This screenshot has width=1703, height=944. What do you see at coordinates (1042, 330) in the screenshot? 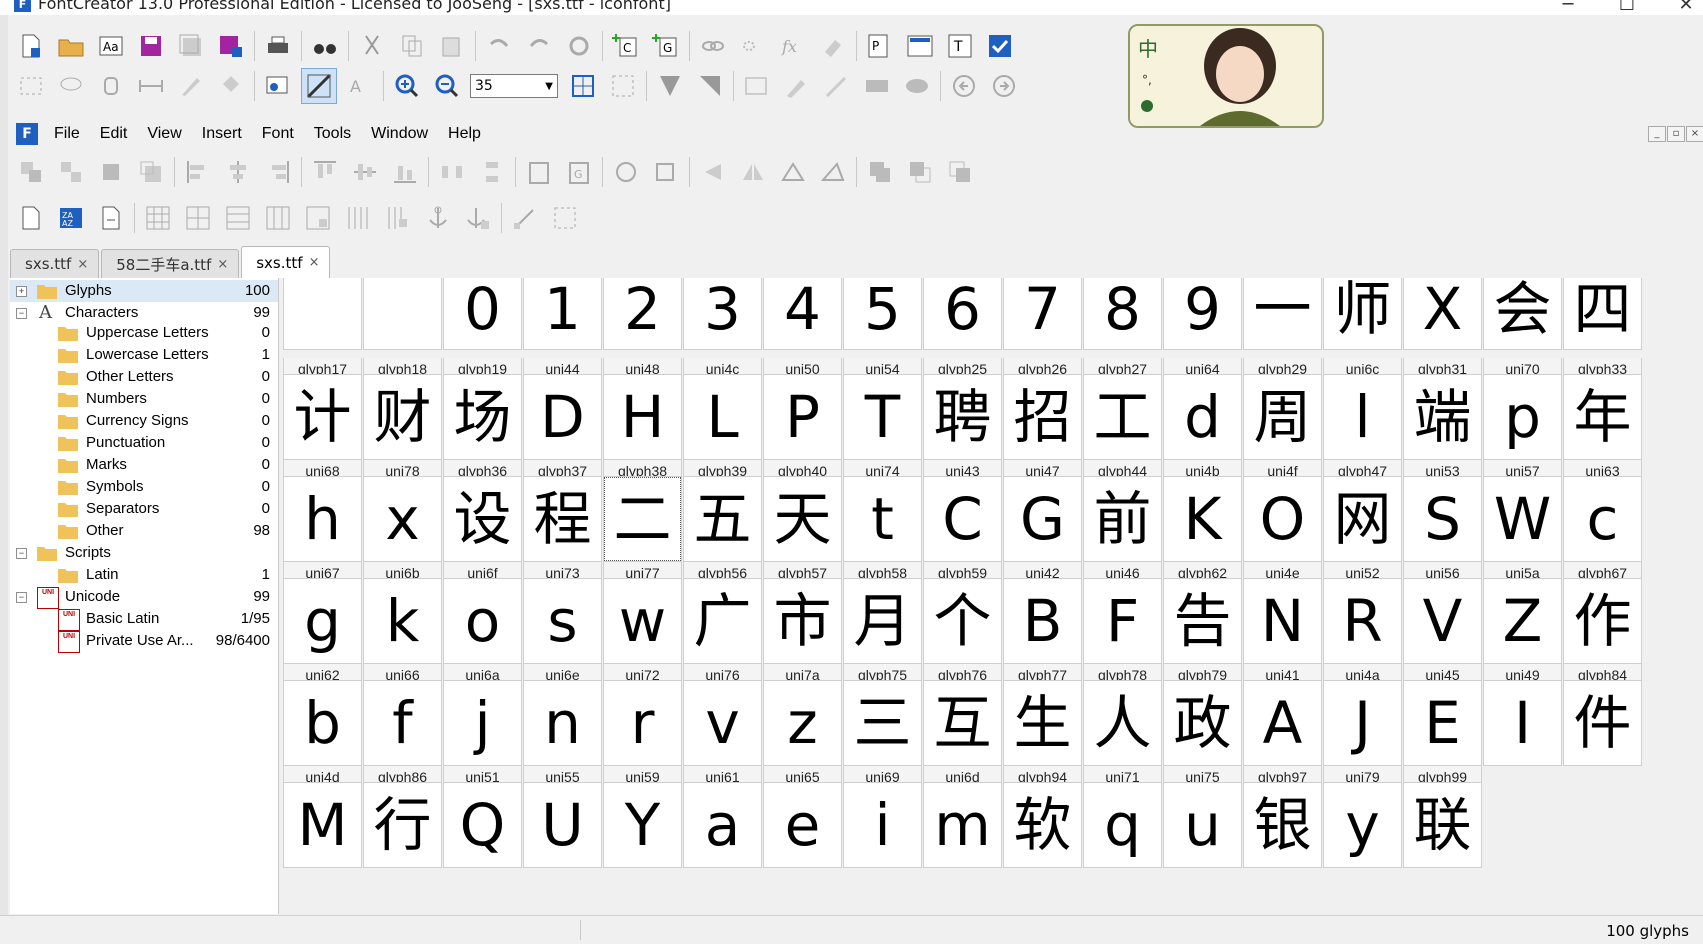
I see `glyph-cell: 7 glyph26` at bounding box center [1042, 330].